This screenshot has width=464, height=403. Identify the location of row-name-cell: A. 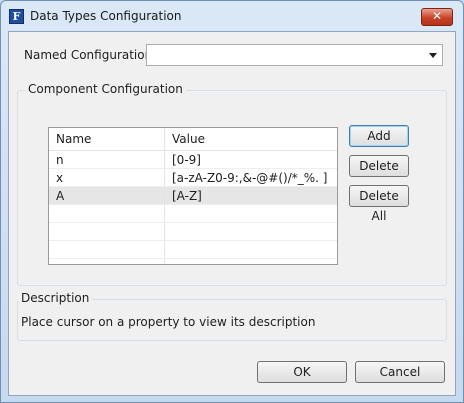
(107, 195).